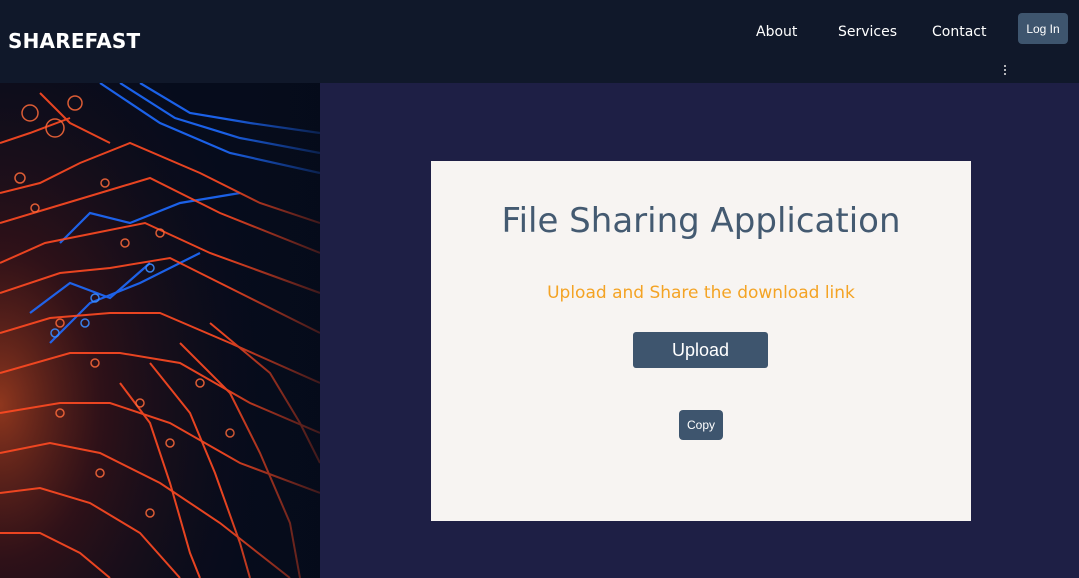 Image resolution: width=1079 pixels, height=578 pixels. Describe the element at coordinates (1005, 70) in the screenshot. I see `more-options-icon` at that location.